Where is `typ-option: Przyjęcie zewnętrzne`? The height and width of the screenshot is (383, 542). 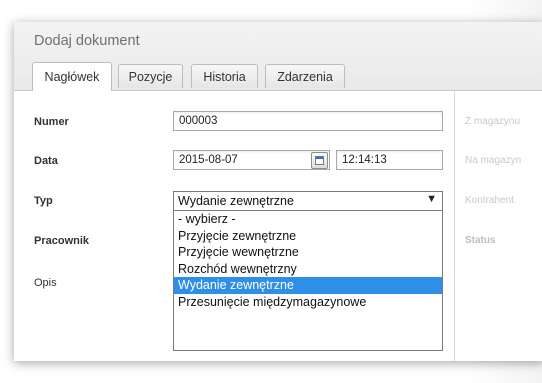 typ-option: Przyjęcie zewnętrzne is located at coordinates (308, 236).